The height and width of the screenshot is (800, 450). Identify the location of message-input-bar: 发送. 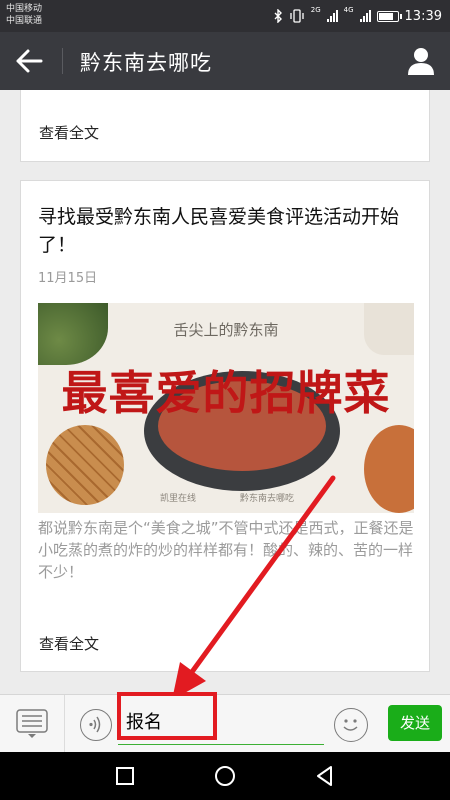
(225, 723).